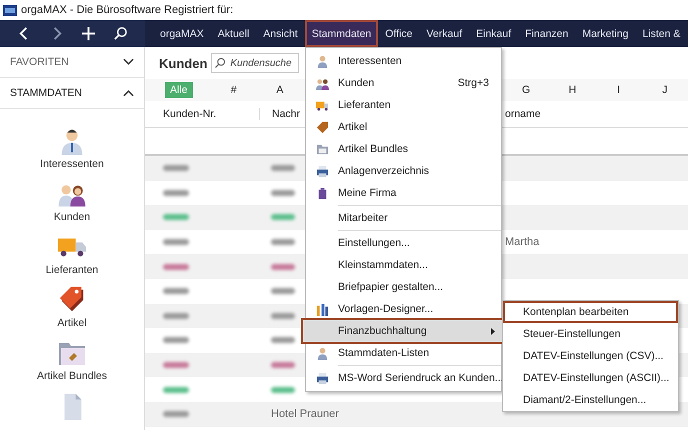  I want to click on menu-item: Artikel, so click(403, 127).